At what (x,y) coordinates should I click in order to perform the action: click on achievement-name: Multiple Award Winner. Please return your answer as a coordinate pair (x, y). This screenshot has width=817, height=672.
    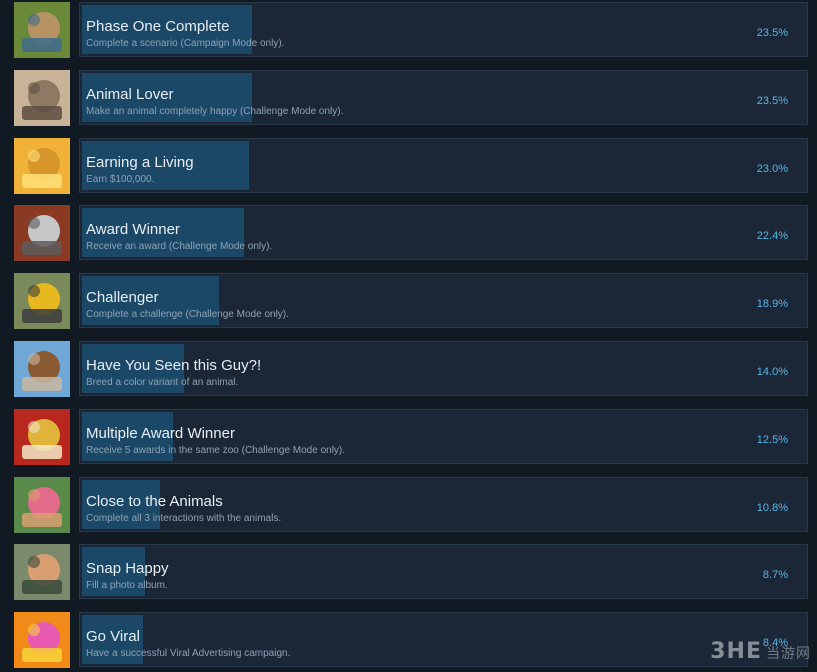
    Looking at the image, I should click on (160, 433).